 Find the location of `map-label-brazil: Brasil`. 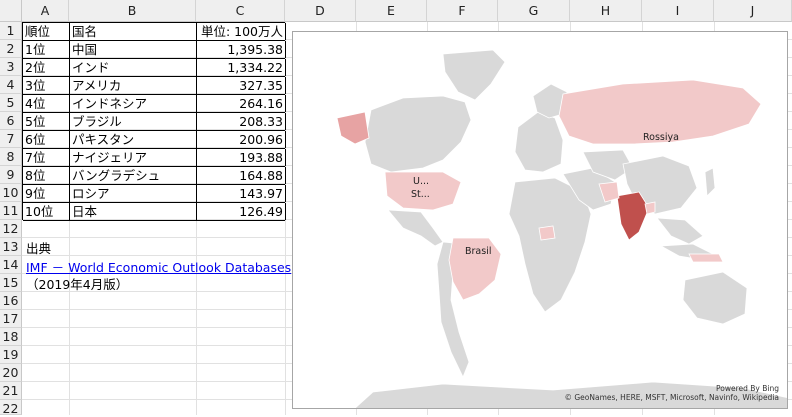

map-label-brazil: Brasil is located at coordinates (478, 251).